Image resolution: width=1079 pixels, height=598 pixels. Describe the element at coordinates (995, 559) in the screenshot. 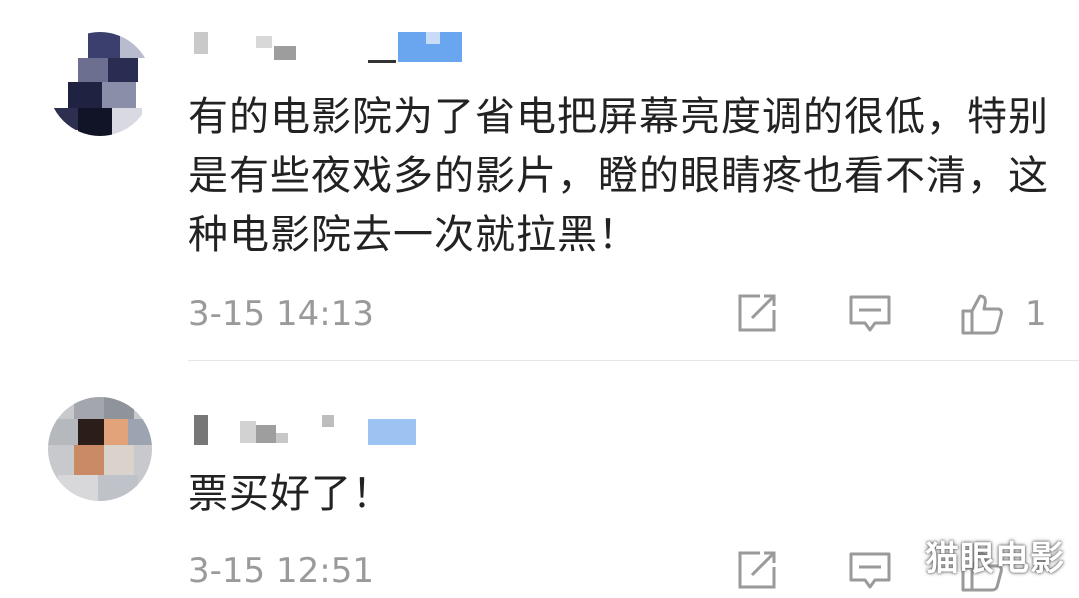

I see `watermark: 猫眼电影` at that location.